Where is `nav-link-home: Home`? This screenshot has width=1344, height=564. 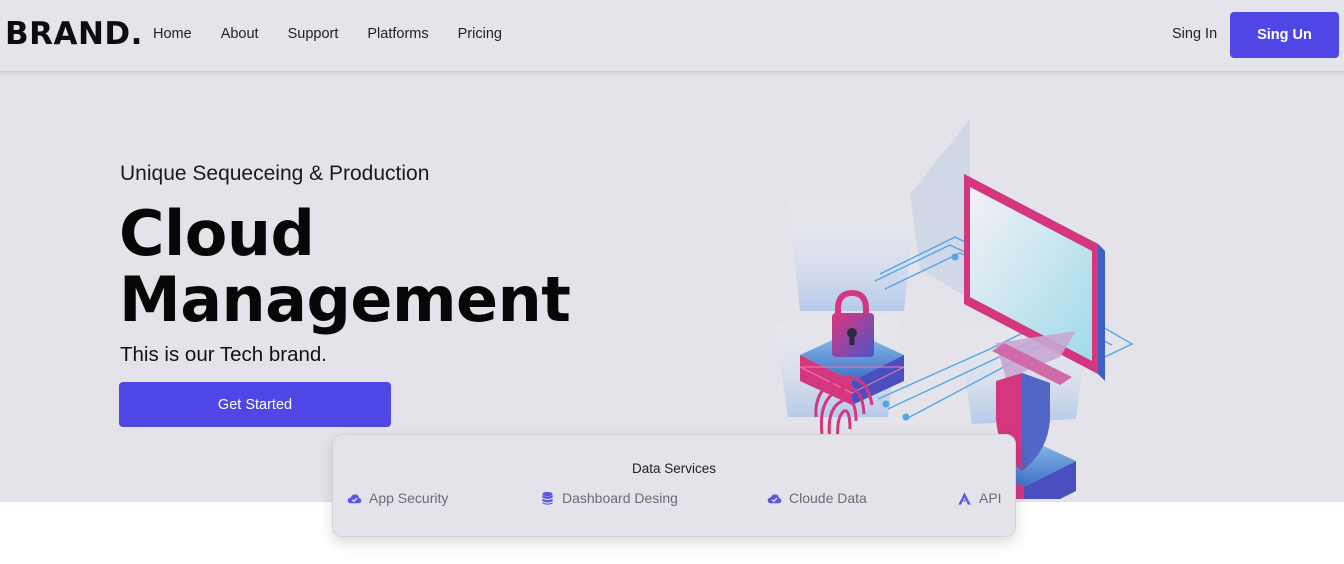
nav-link-home: Home is located at coordinates (172, 34).